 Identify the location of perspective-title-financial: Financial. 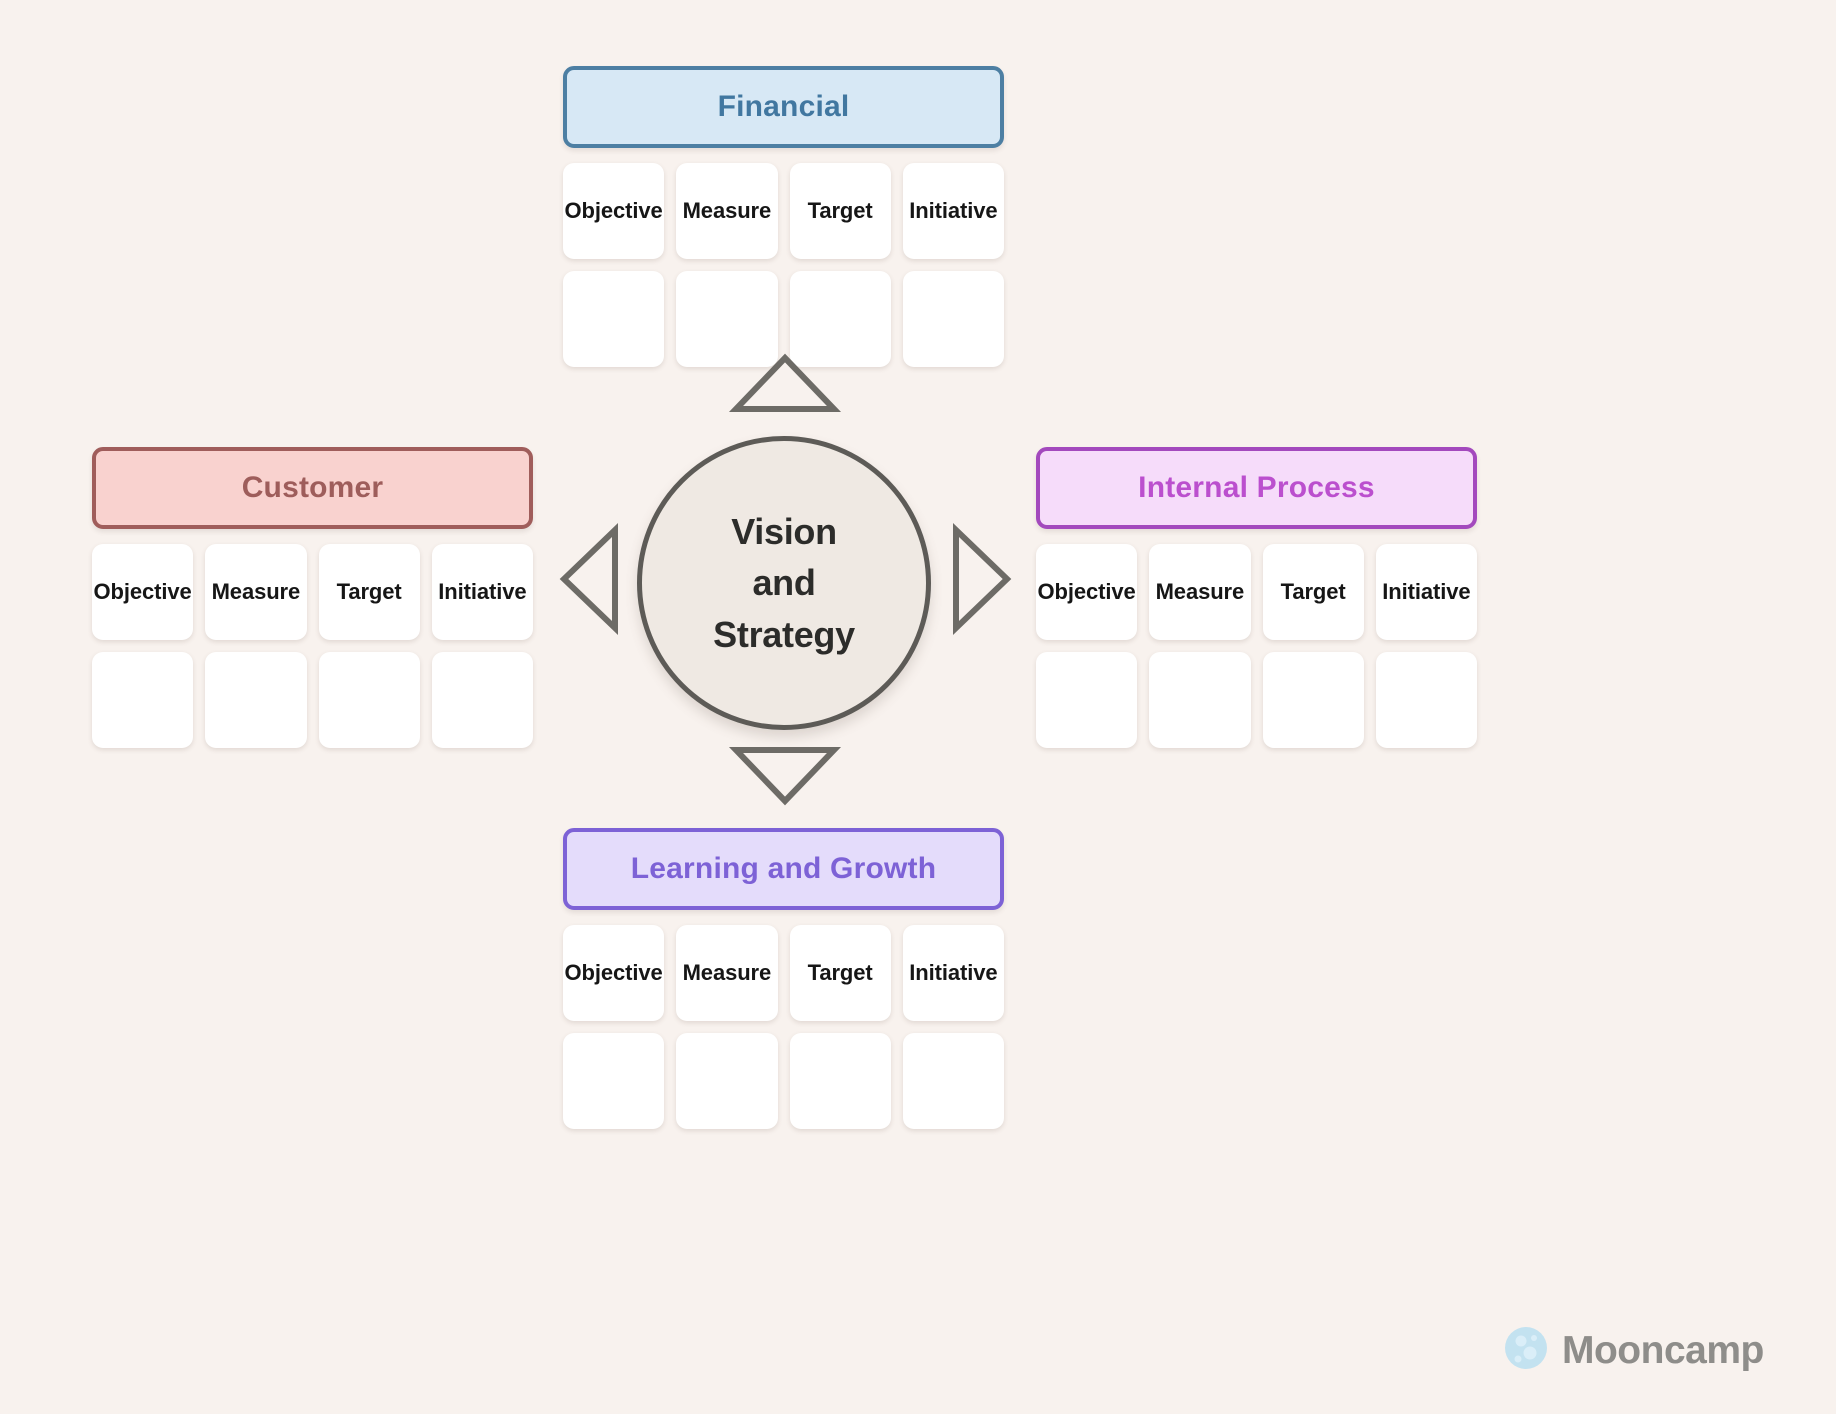
(783, 106).